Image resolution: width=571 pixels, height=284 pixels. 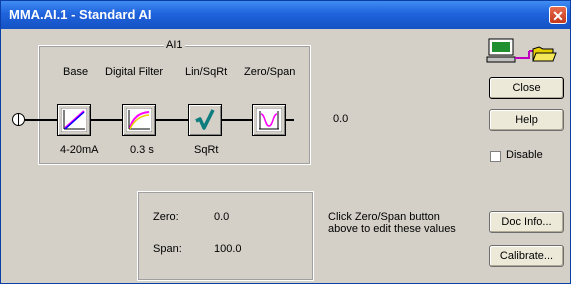 What do you see at coordinates (521, 52) in the screenshot?
I see `computer-folder-icon` at bounding box center [521, 52].